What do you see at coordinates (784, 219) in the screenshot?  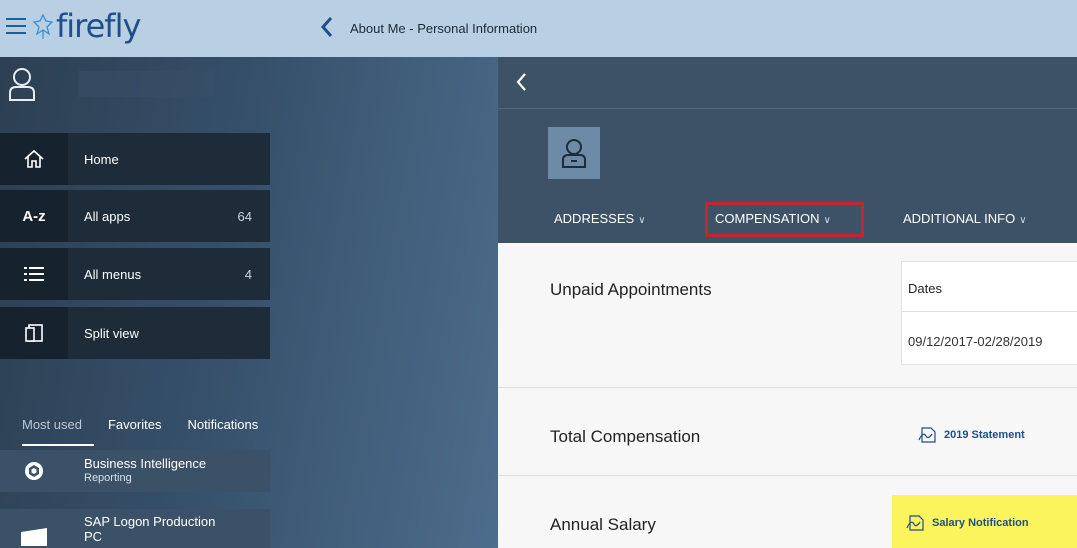 I see `compensation-highlight-box` at bounding box center [784, 219].